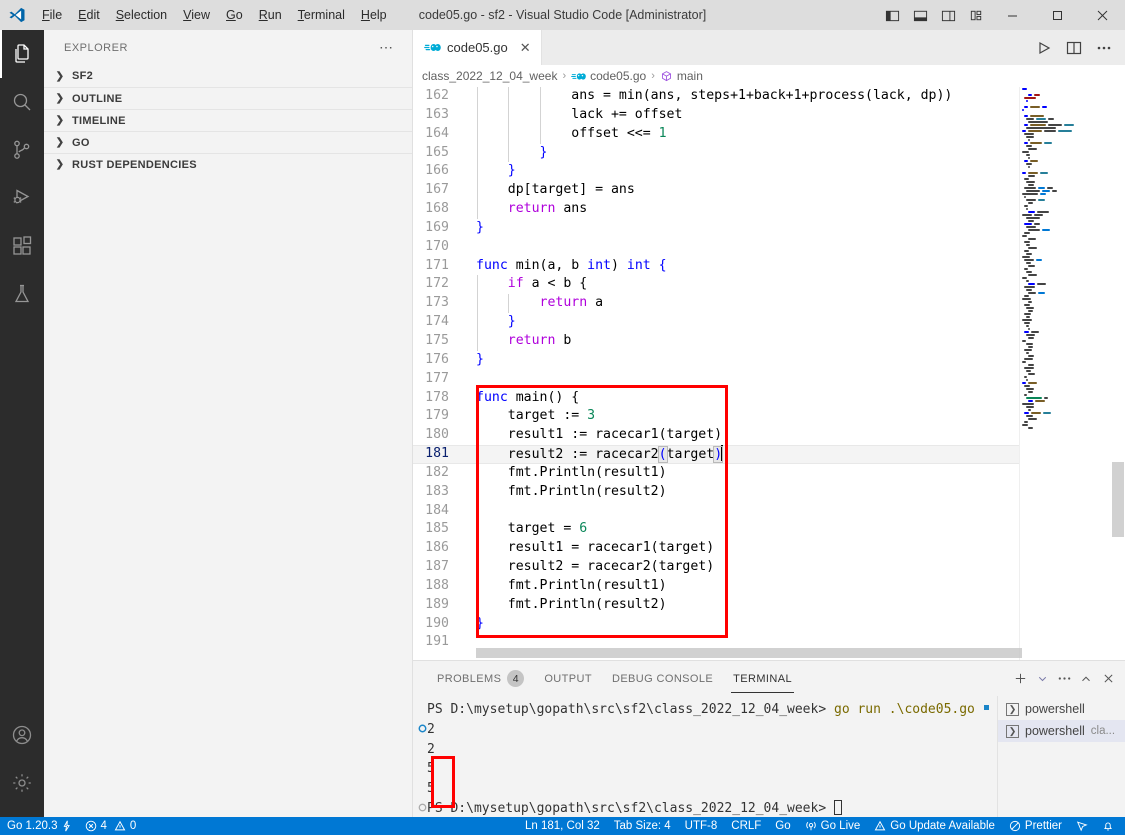 This screenshot has width=1125, height=835. What do you see at coordinates (1035, 826) in the screenshot?
I see `status-prettier: Prettier` at bounding box center [1035, 826].